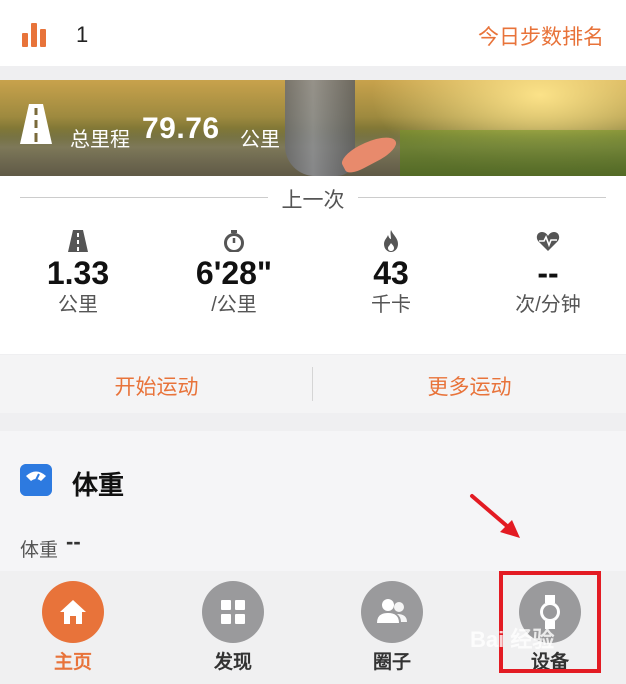  I want to click on people-icon, so click(392, 612).